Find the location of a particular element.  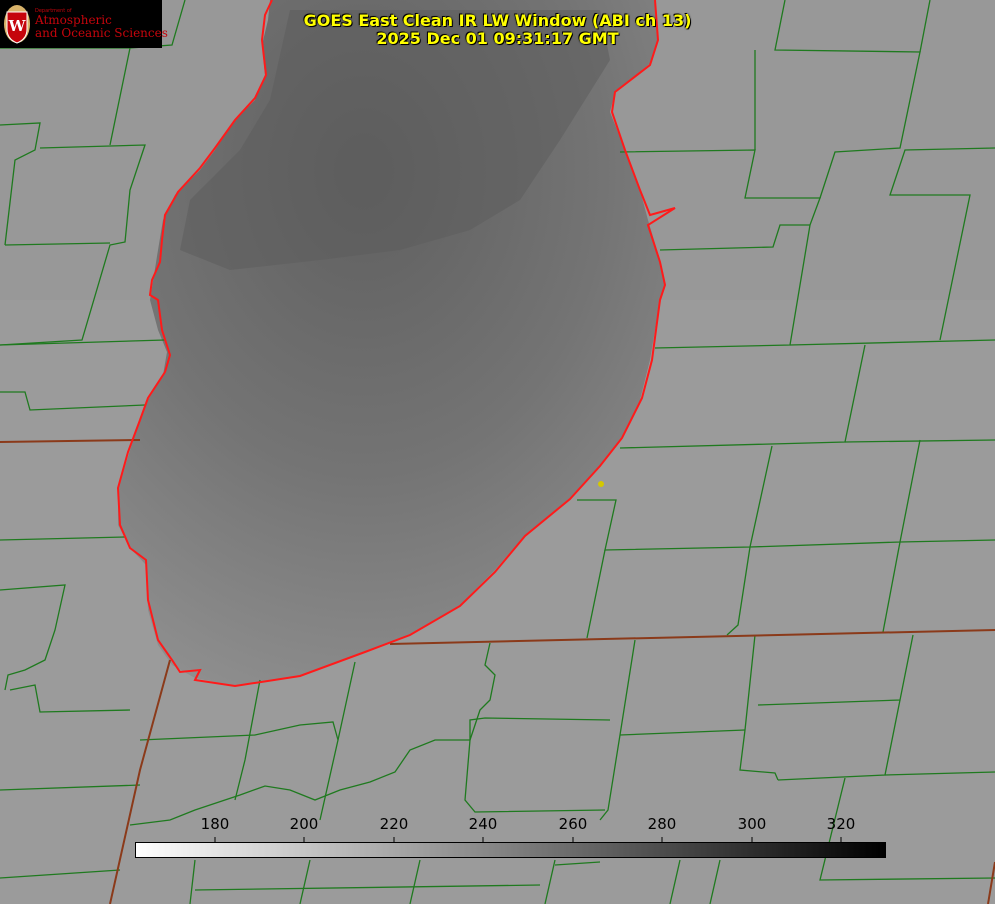

uw-crest-icon: W is located at coordinates (17, 24).